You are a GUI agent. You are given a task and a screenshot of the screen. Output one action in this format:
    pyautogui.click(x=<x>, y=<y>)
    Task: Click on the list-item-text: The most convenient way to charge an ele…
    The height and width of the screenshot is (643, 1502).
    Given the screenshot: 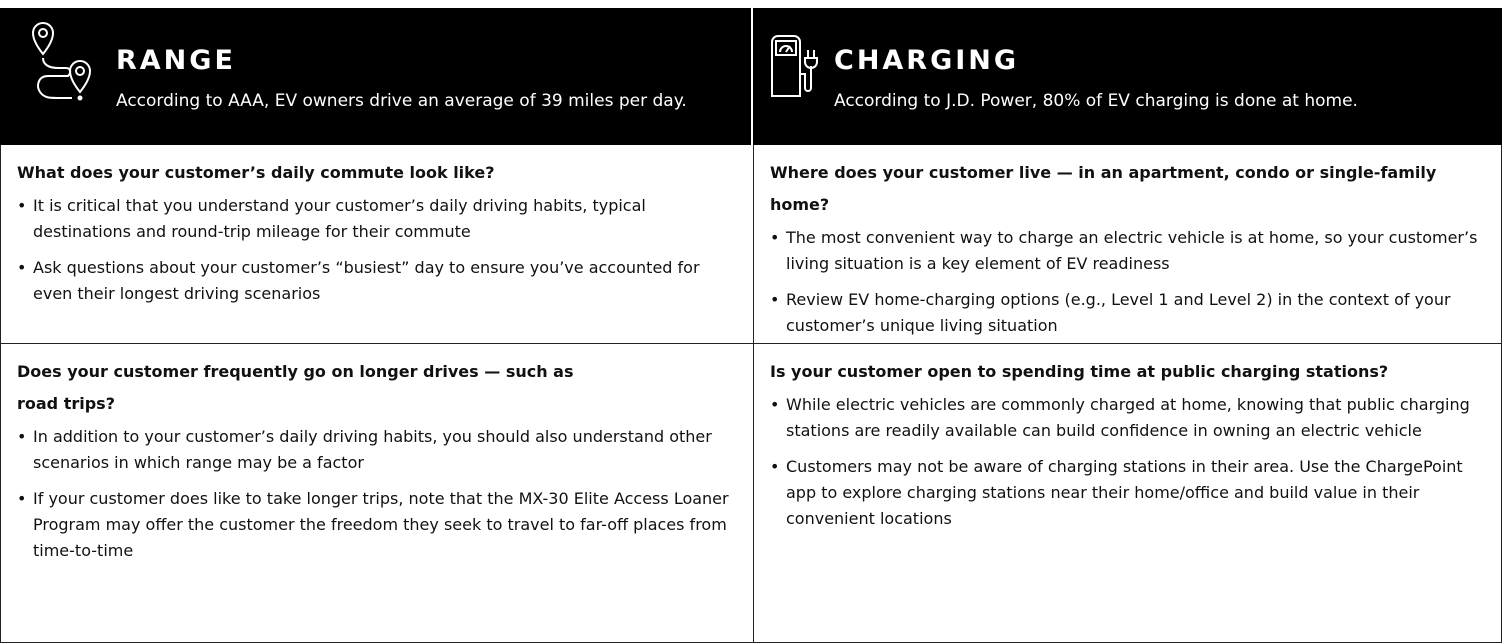 What is the action you would take?
    pyautogui.click(x=1132, y=250)
    